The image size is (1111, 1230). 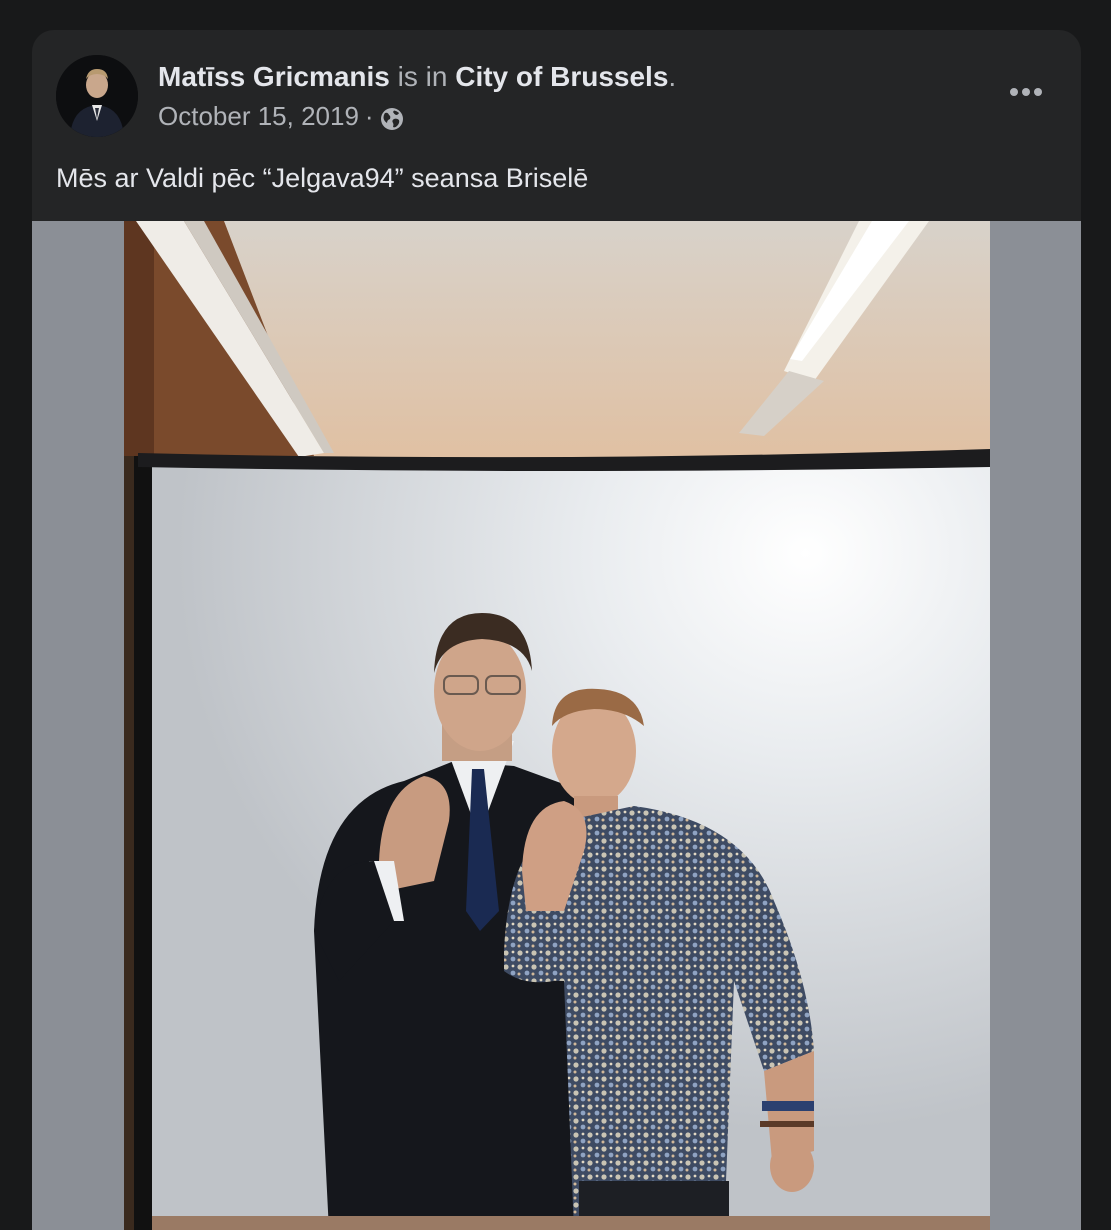 I want to click on more-options-button, so click(x=1026, y=92).